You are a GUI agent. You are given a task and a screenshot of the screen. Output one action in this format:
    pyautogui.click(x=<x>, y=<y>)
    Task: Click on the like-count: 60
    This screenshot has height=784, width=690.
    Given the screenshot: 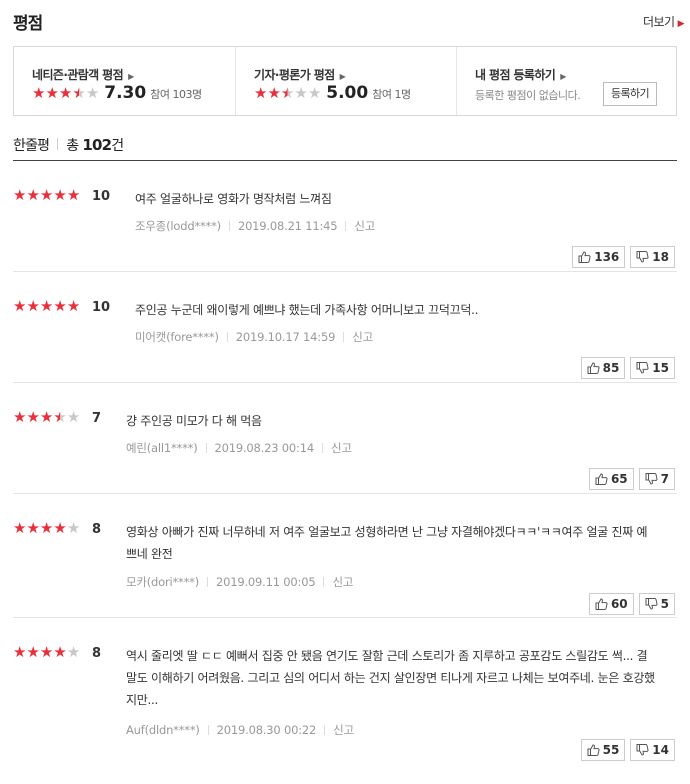 What is the action you would take?
    pyautogui.click(x=619, y=604)
    